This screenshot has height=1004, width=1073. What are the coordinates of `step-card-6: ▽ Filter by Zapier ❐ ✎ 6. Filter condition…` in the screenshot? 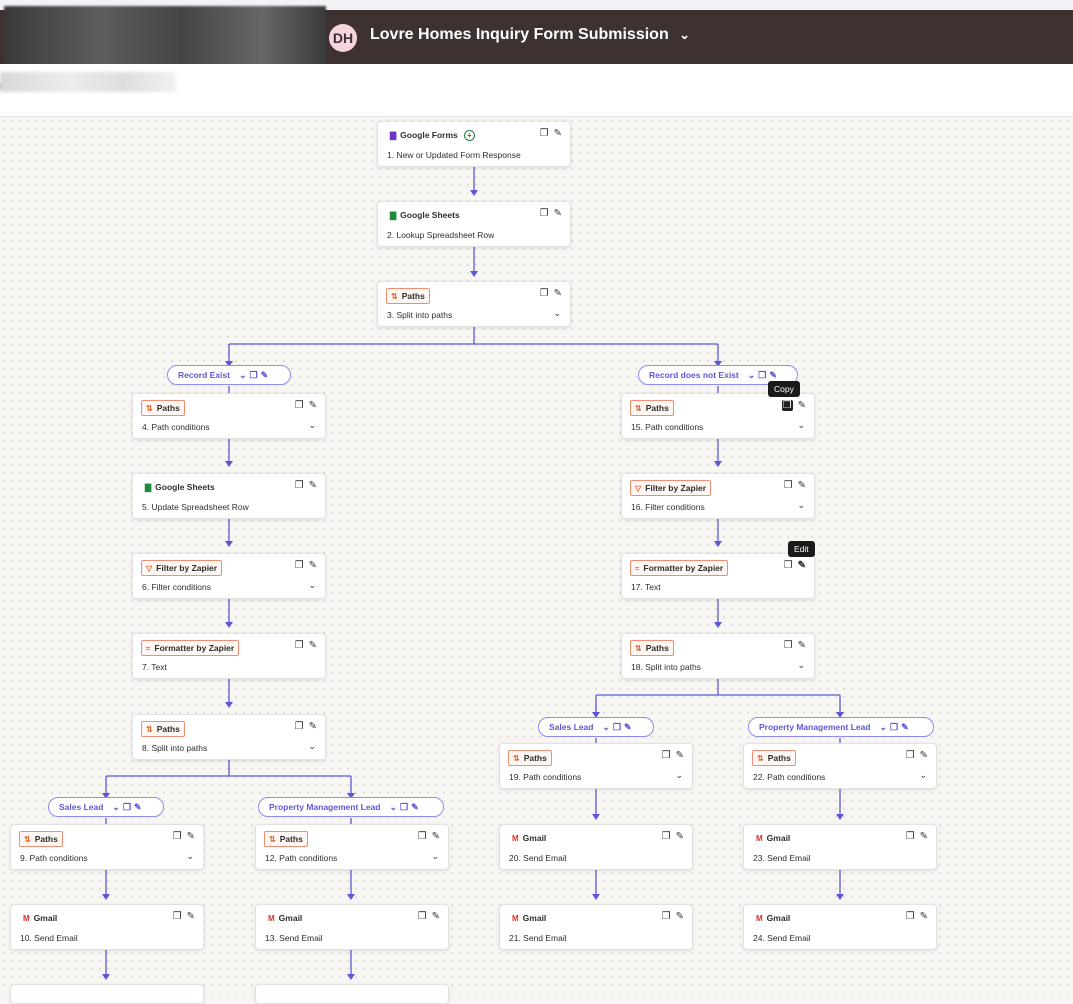 It's located at (229, 576).